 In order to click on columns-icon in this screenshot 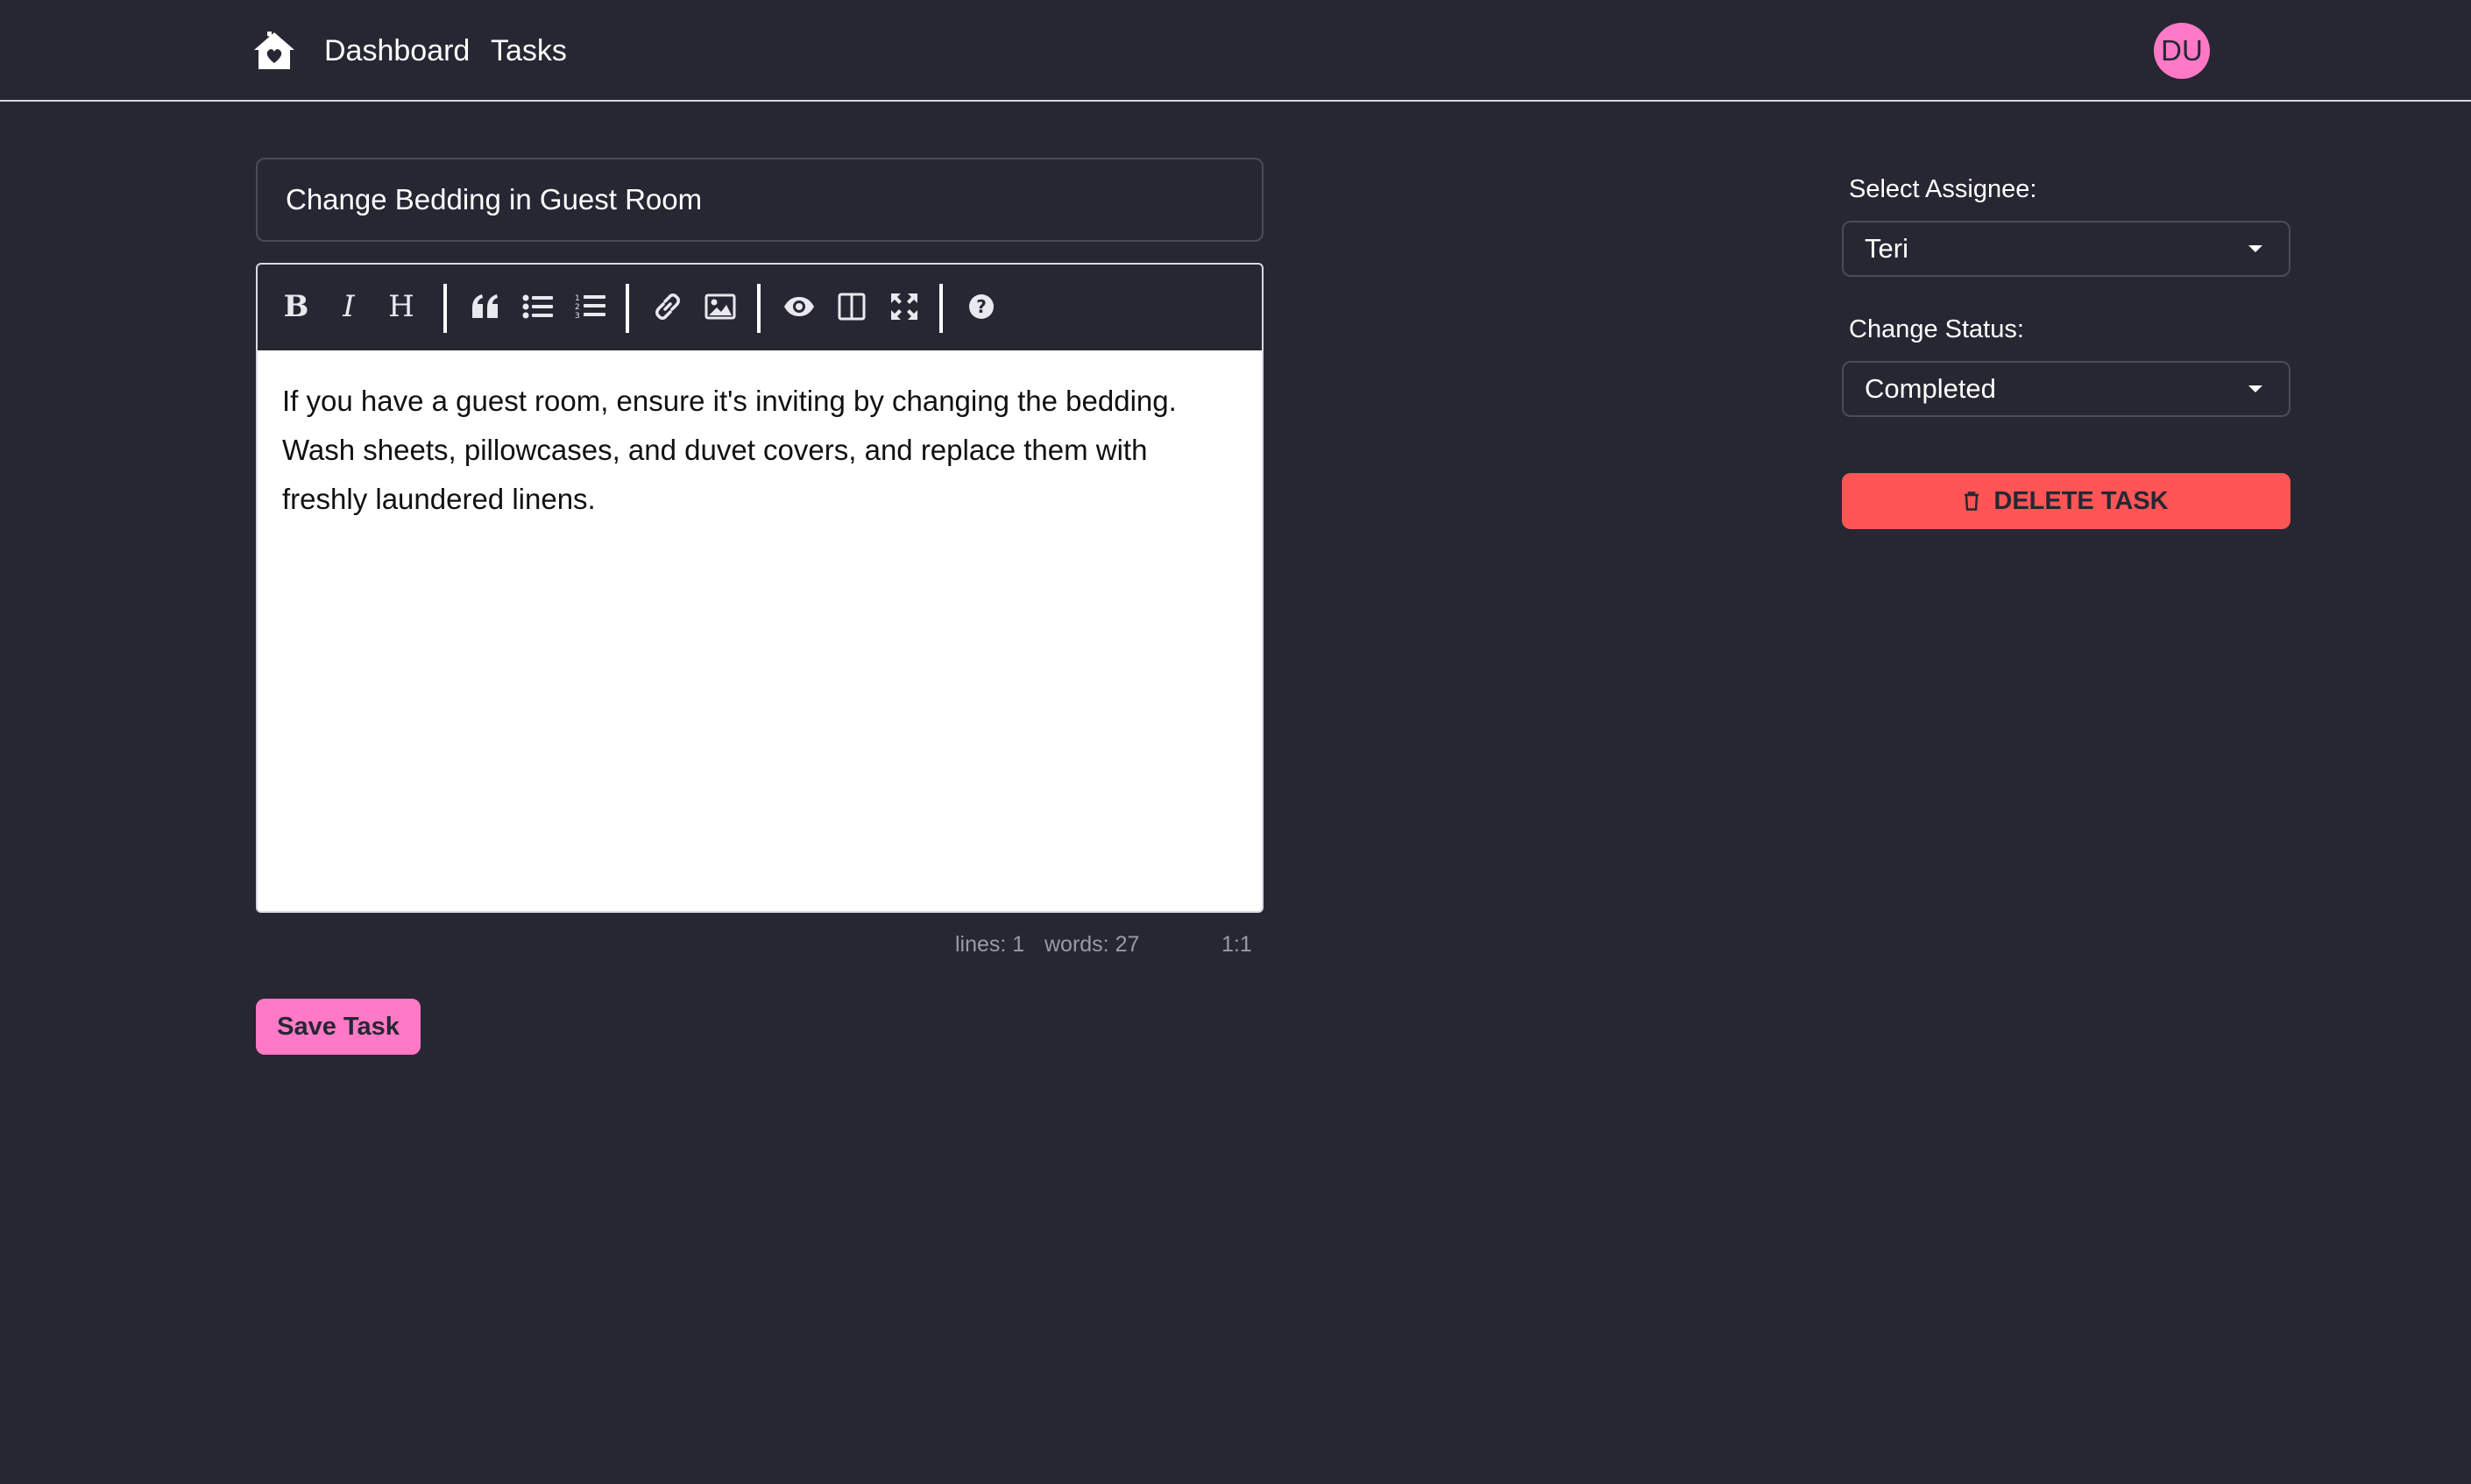, I will do `click(852, 307)`.